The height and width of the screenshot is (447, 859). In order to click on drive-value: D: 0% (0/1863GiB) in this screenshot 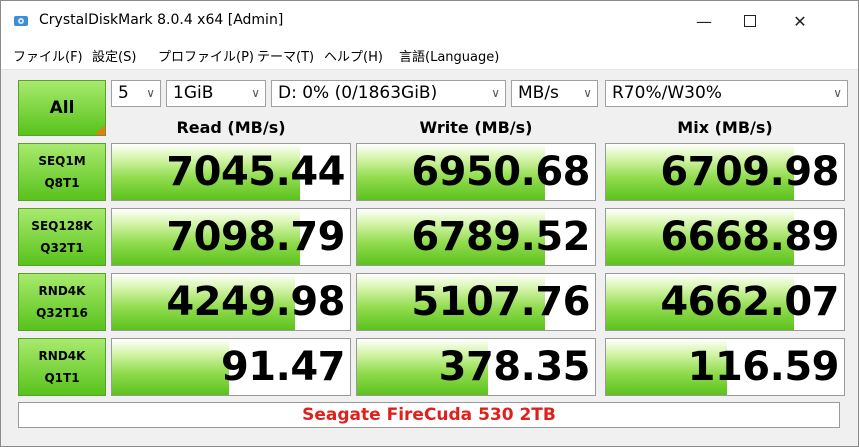, I will do `click(358, 93)`.